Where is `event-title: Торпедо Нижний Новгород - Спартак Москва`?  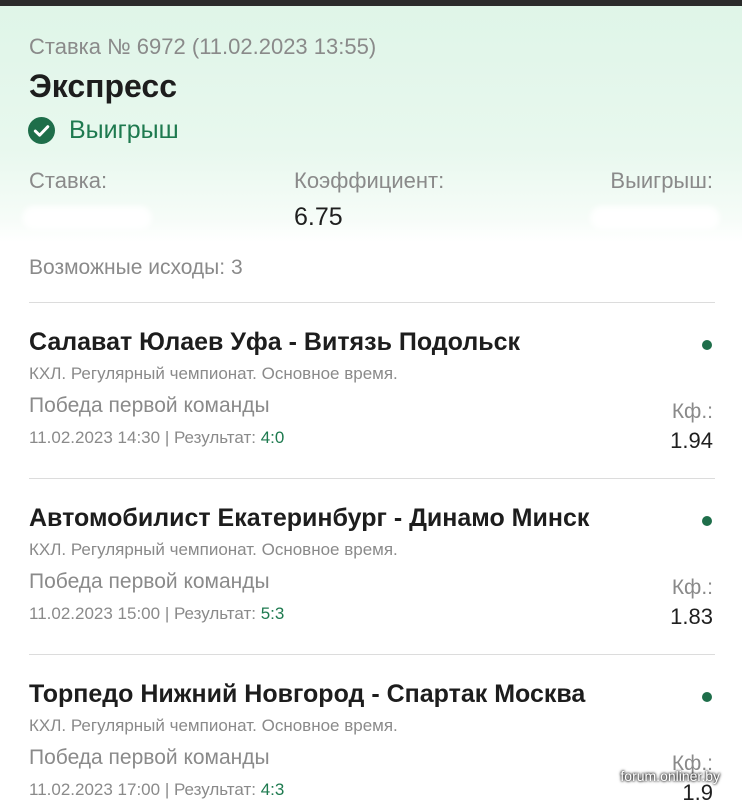
event-title: Торпедо Нижний Новгород - Спартак Москва is located at coordinates (307, 694).